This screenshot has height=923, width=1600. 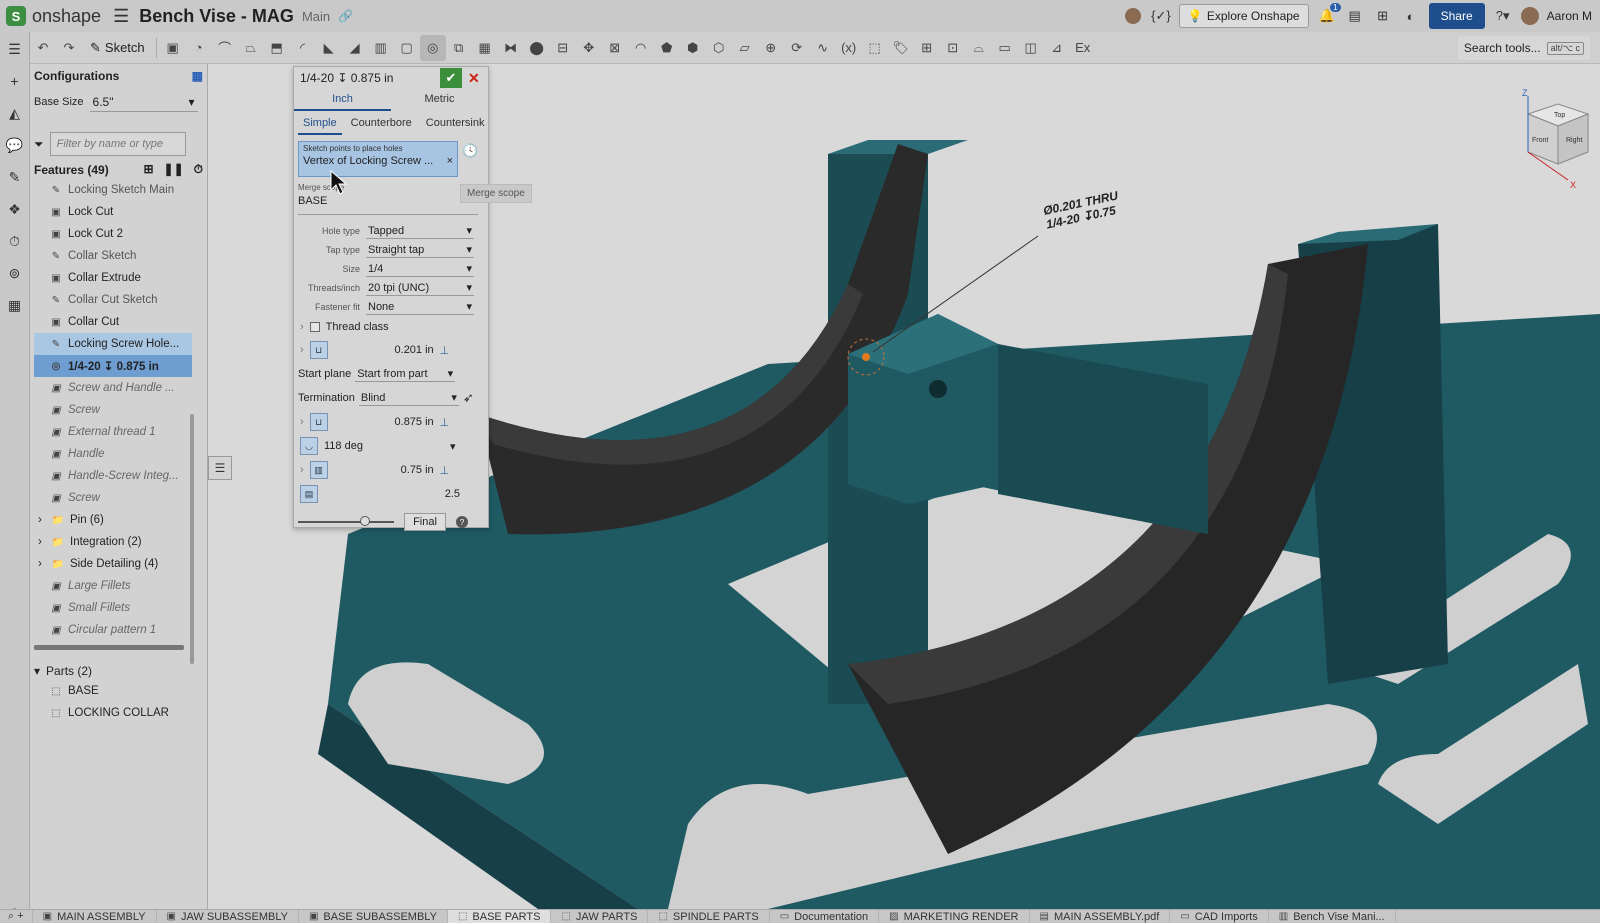 What do you see at coordinates (173, 48) in the screenshot?
I see `extrude-icon: ▣` at bounding box center [173, 48].